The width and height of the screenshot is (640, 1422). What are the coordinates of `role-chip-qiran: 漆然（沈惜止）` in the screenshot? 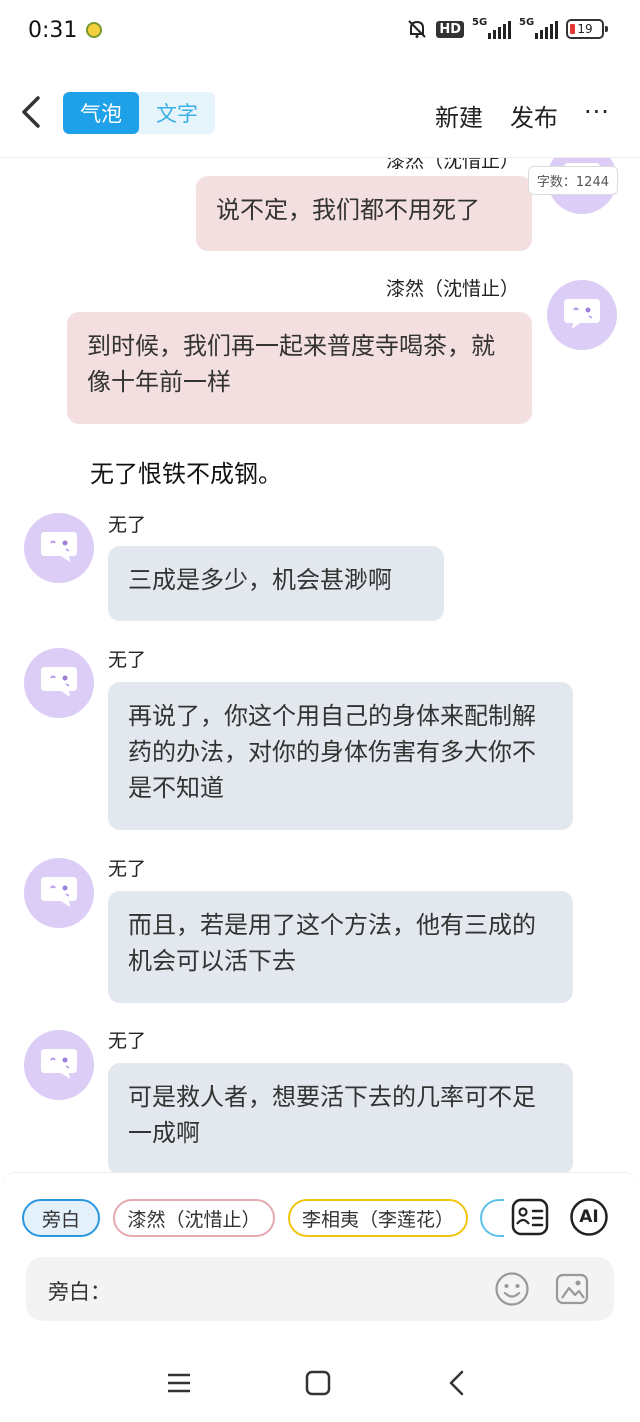 It's located at (194, 1218).